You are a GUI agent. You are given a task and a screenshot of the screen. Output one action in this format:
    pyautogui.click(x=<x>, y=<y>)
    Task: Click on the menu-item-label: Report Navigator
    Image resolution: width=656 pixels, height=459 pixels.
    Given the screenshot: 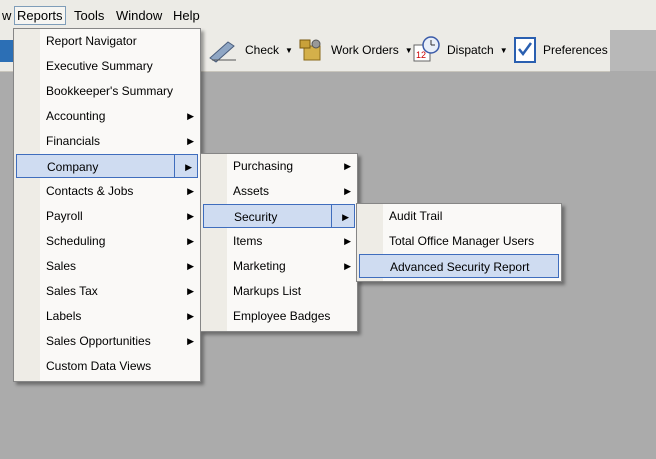 What is the action you would take?
    pyautogui.click(x=91, y=41)
    